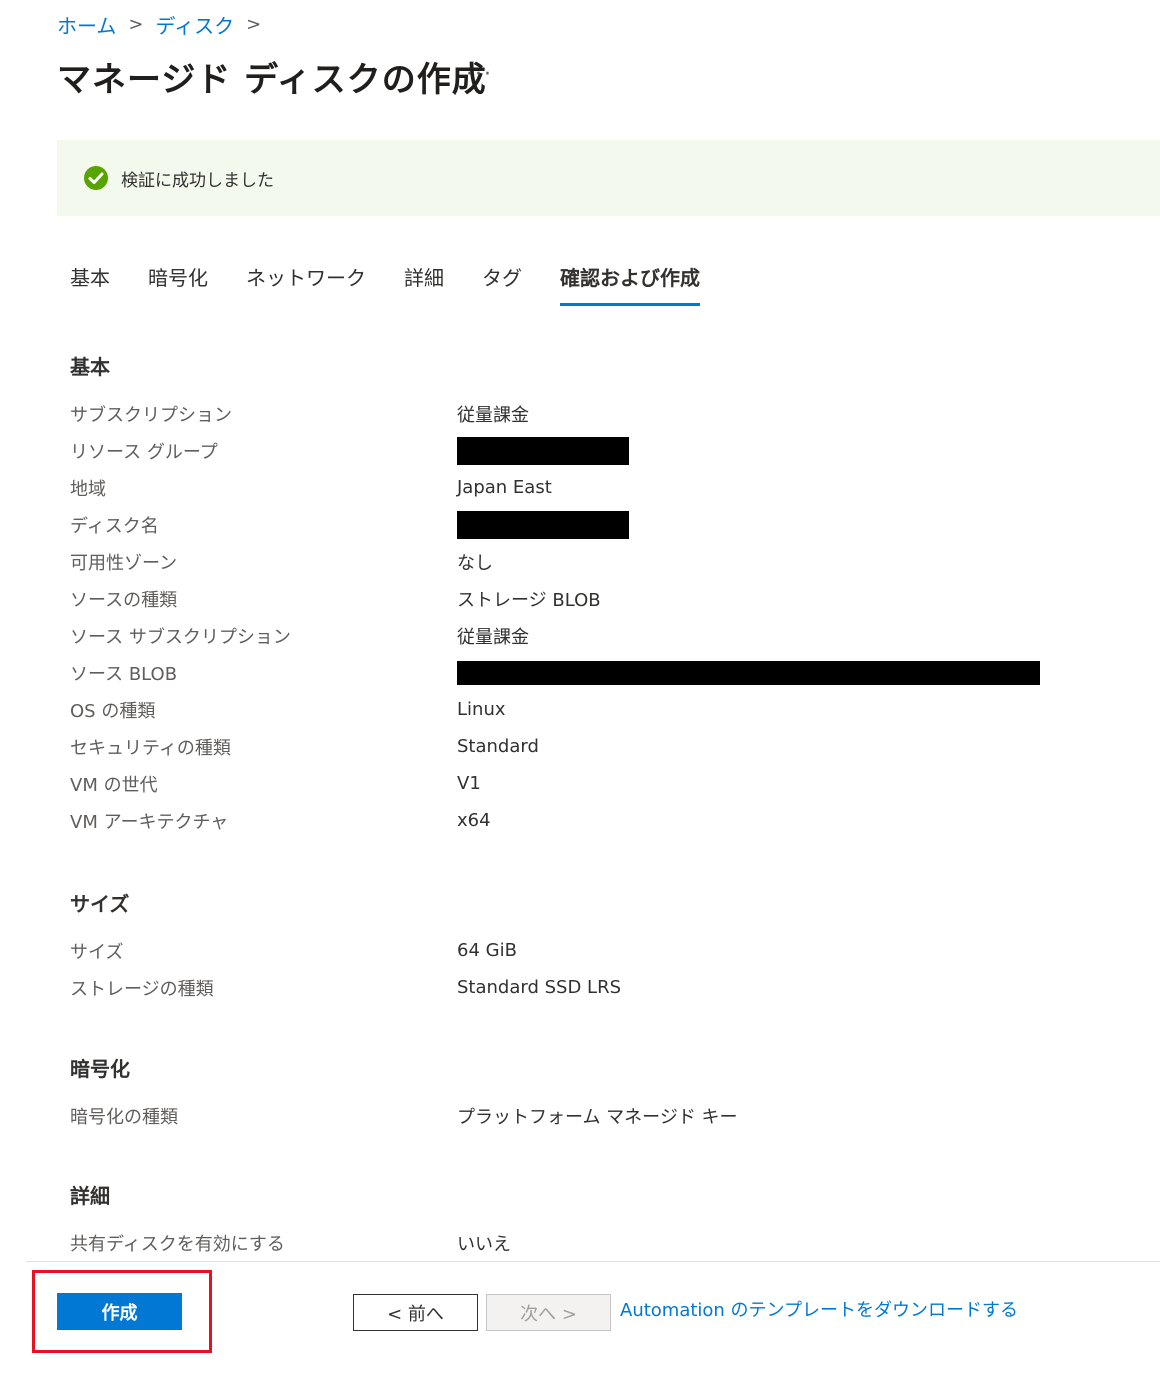  I want to click on breadcrumb: ホーム > ディスク >, so click(165, 24).